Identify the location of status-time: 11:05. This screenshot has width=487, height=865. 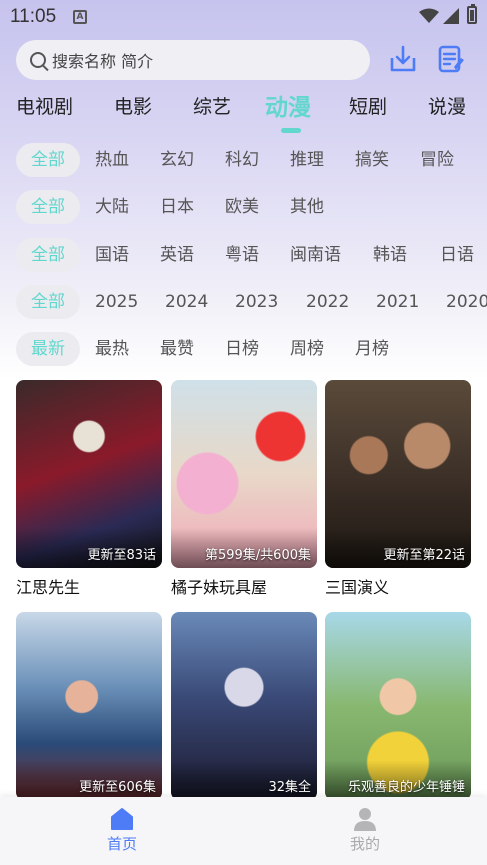
(33, 16).